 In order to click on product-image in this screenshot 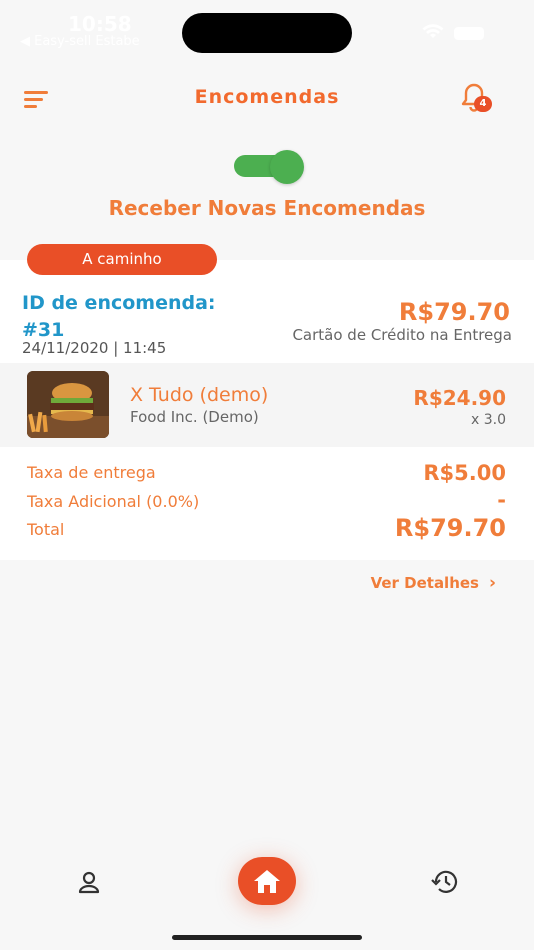, I will do `click(68, 404)`.